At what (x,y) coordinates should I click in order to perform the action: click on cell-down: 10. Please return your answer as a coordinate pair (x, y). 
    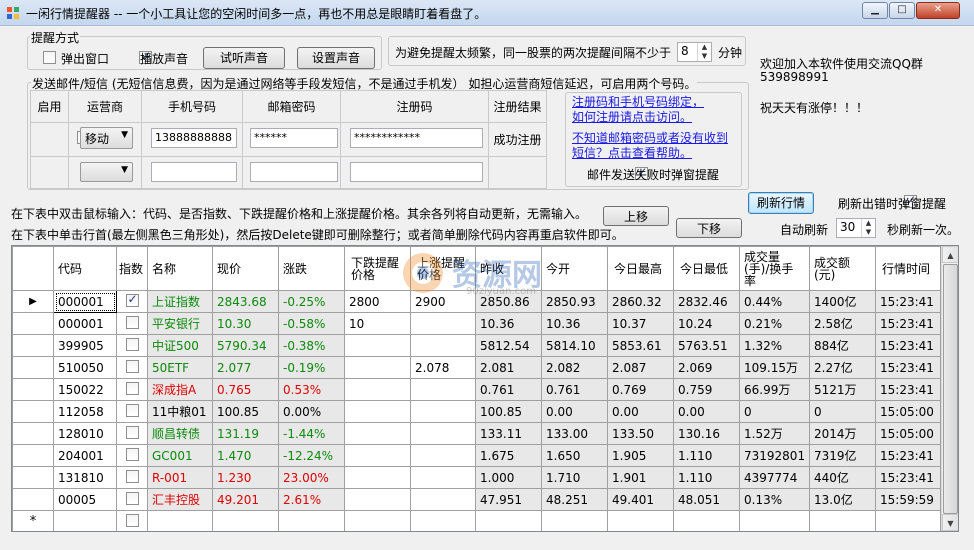
    Looking at the image, I should click on (377, 323).